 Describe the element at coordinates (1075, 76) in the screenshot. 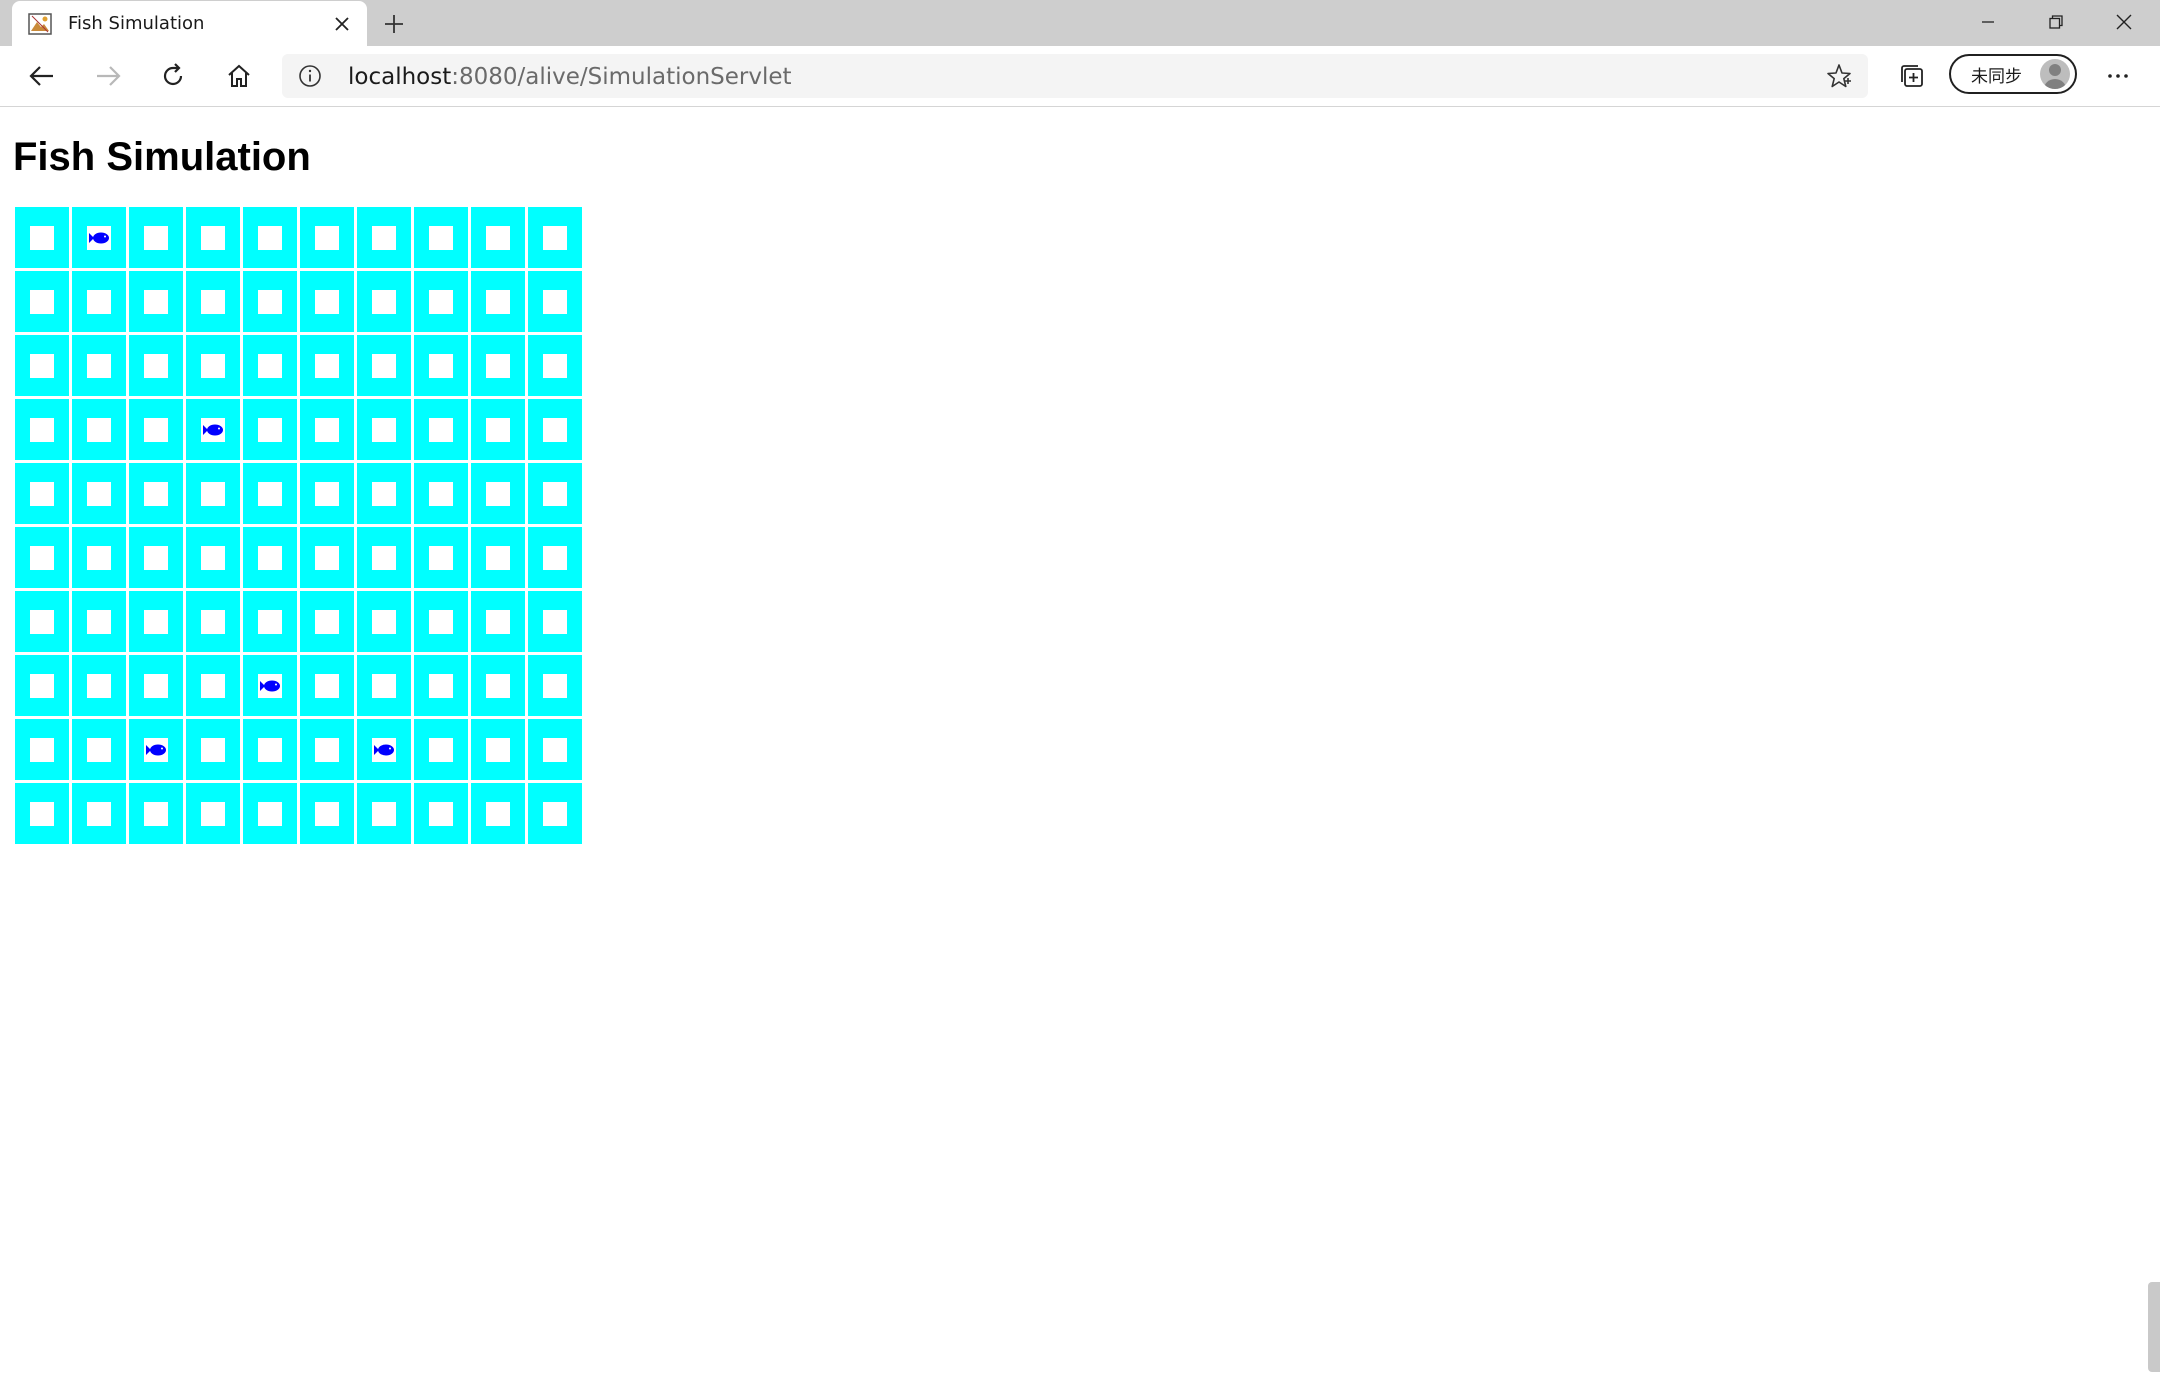

I see `address-bar: localhost:8080/alive/SimulationServlet` at that location.